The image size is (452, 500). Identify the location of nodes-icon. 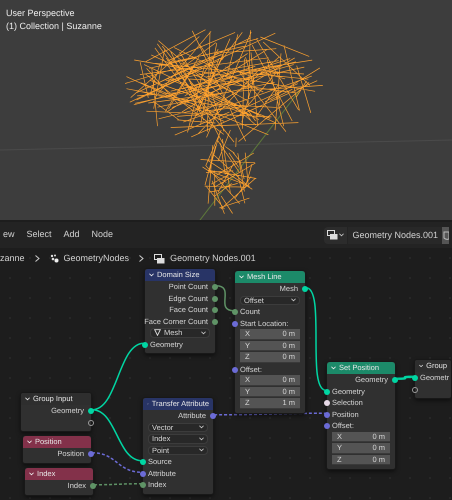
(54, 259).